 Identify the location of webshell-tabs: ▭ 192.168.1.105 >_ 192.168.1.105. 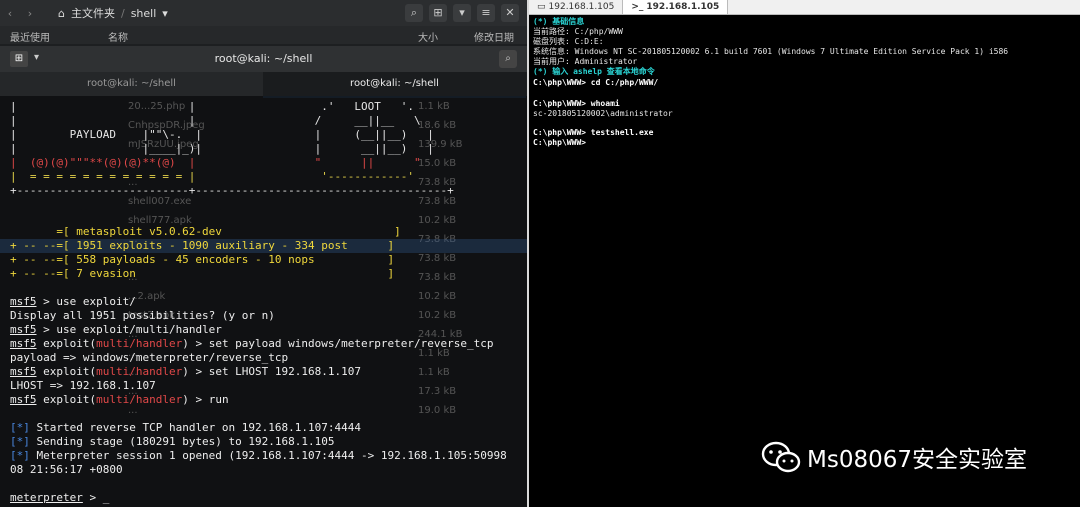
(804, 7).